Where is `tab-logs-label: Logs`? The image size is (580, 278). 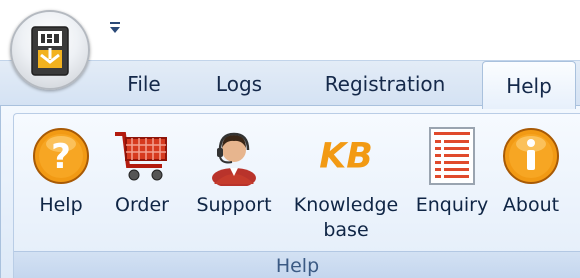
tab-logs-label: Logs is located at coordinates (239, 84).